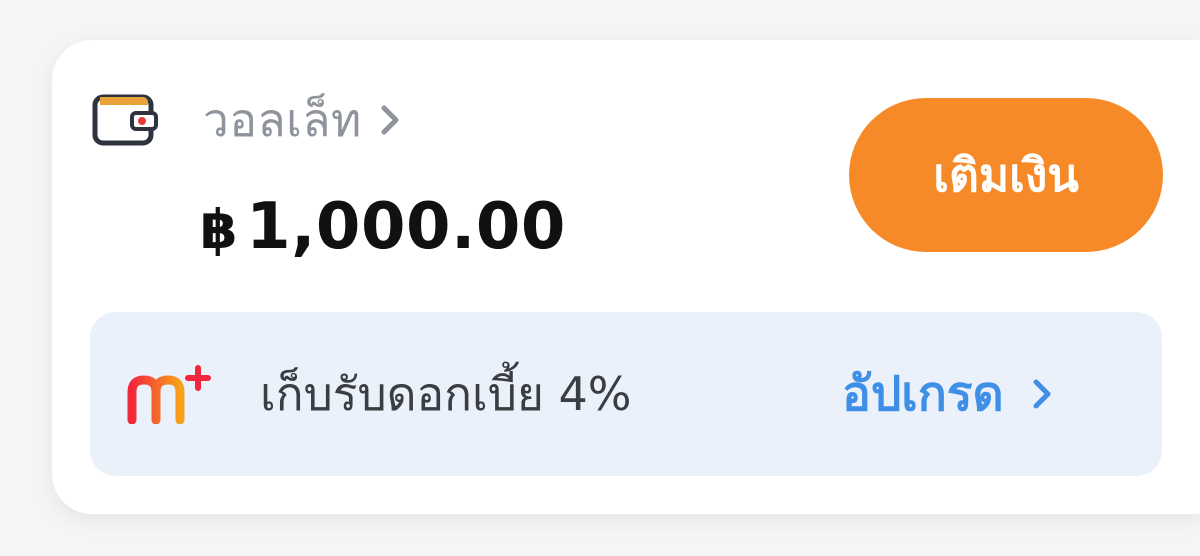 The height and width of the screenshot is (556, 1200). What do you see at coordinates (446, 393) in the screenshot?
I see `promo-text: เก็บรับดอกเบี้ย 4%` at bounding box center [446, 393].